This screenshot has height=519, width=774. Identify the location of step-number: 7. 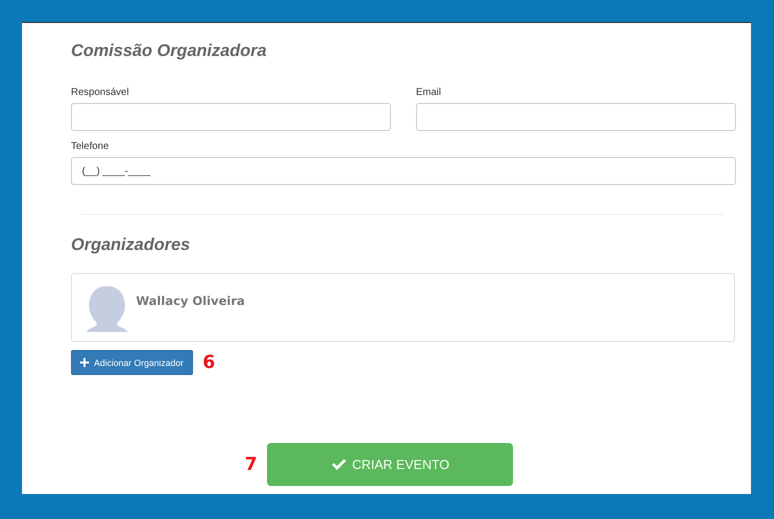
(251, 464).